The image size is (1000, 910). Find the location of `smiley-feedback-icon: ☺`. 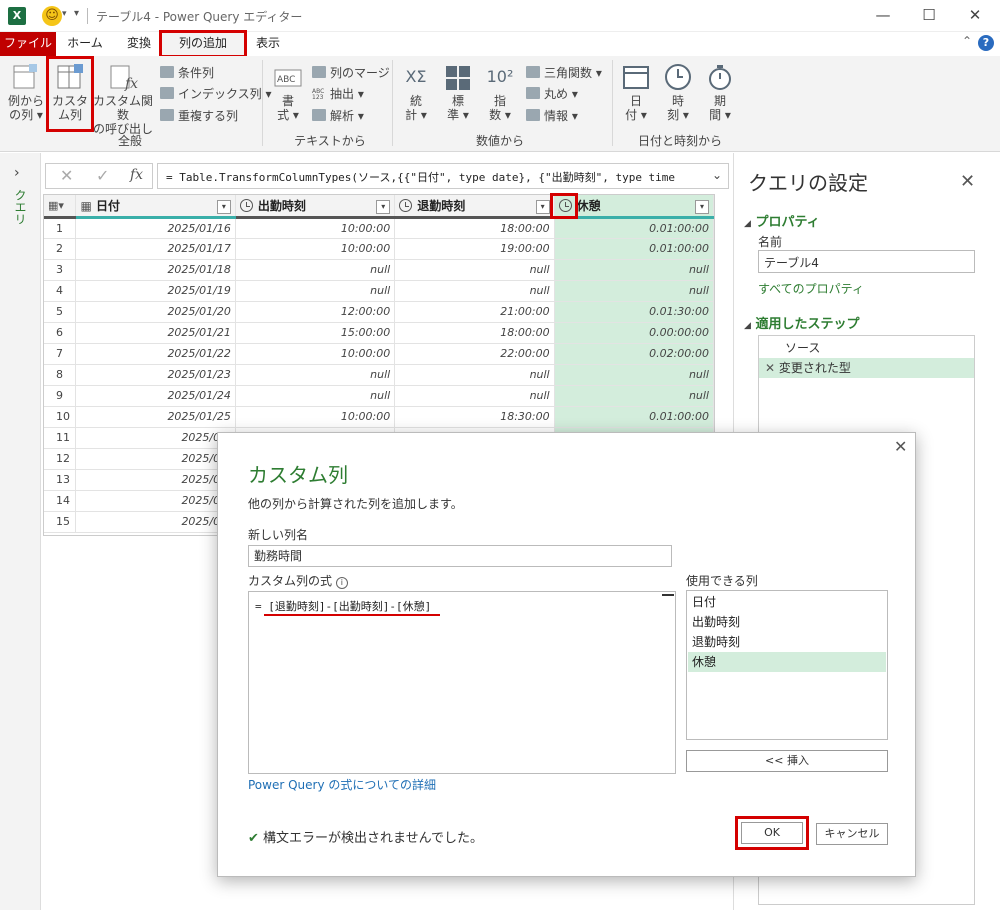

smiley-feedback-icon: ☺ is located at coordinates (52, 16).